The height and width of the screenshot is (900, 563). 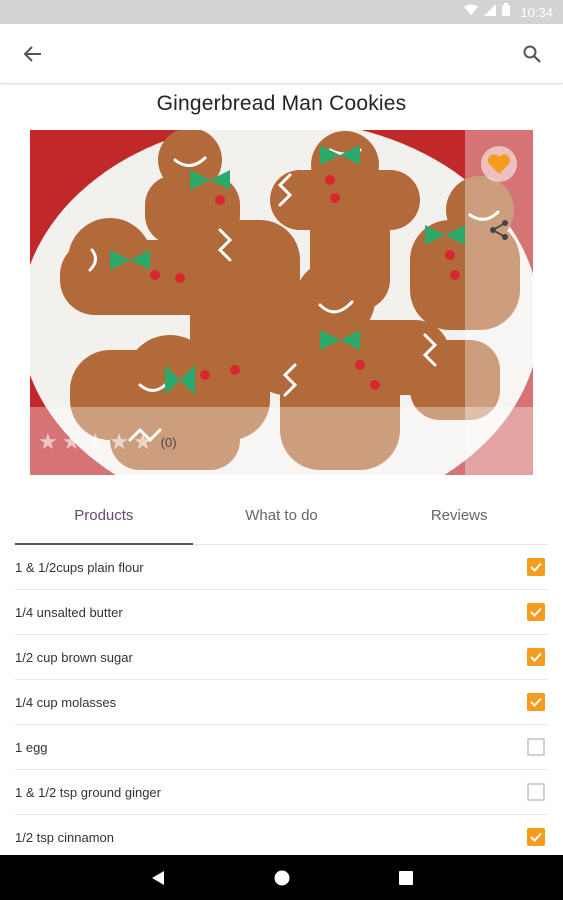 I want to click on share-icon, so click(x=499, y=230).